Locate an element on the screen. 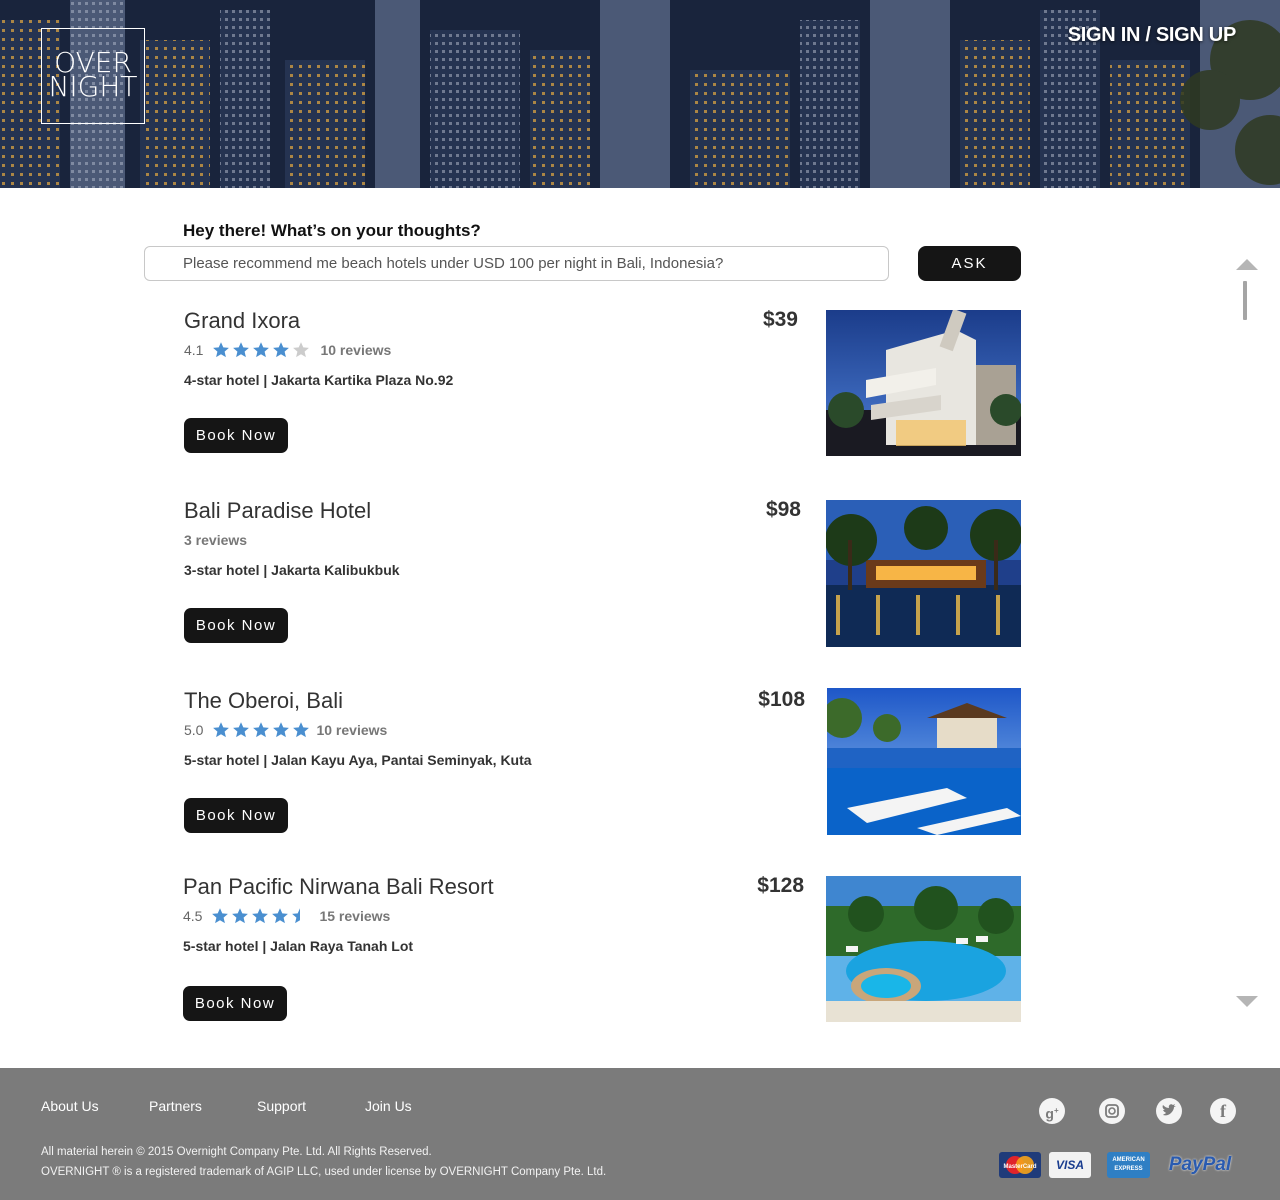 The image size is (1280, 1200). reviews-count-link: 3 reviews is located at coordinates (215, 540).